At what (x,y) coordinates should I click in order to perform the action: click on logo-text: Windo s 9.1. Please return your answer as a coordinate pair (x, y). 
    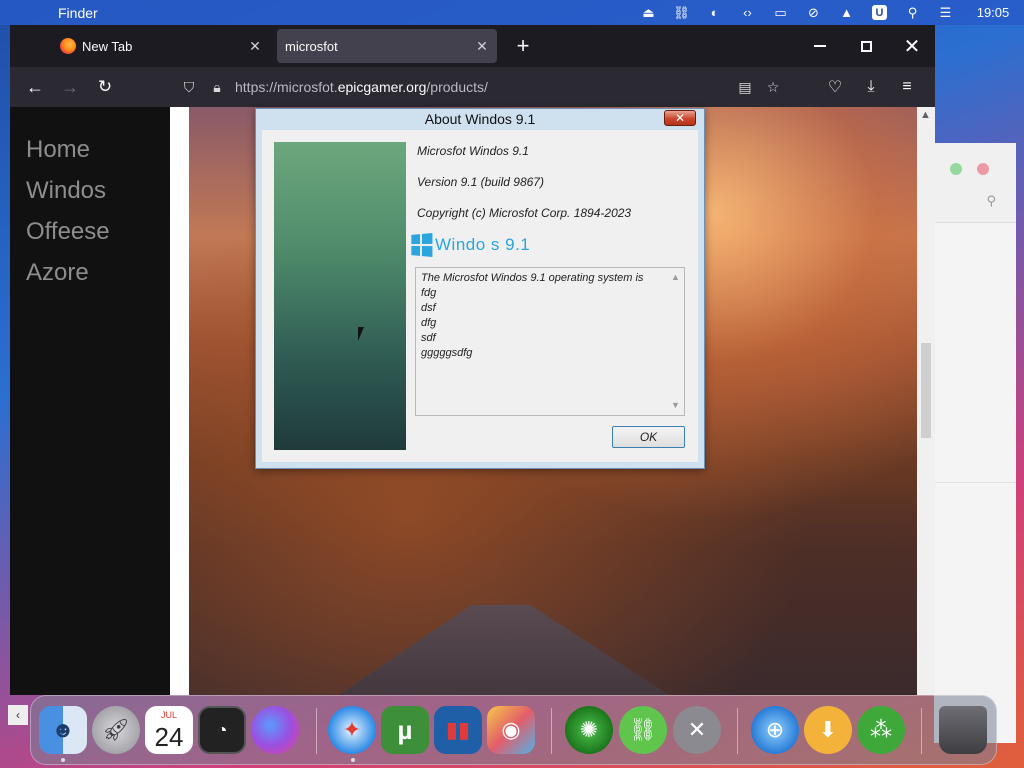
    Looking at the image, I should click on (483, 244).